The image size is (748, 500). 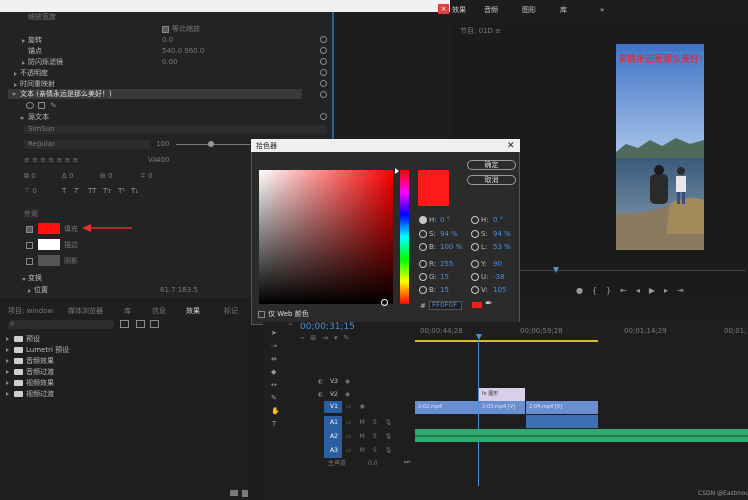 What do you see at coordinates (475, 277) in the screenshot?
I see `u-radio` at bounding box center [475, 277].